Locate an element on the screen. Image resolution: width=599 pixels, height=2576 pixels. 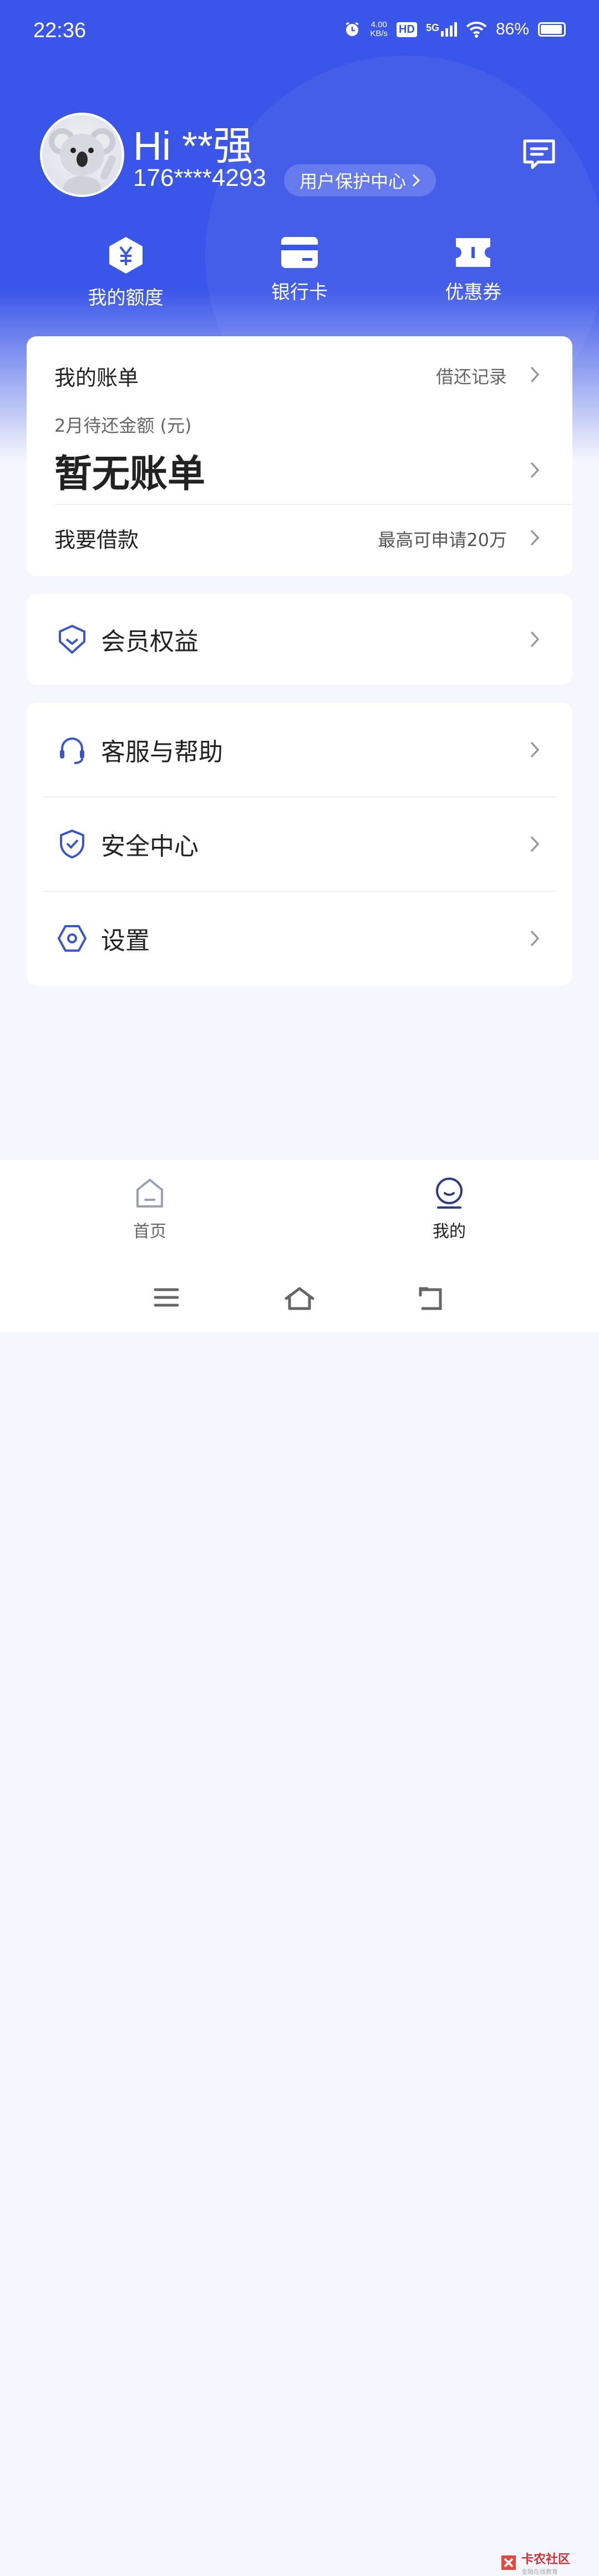
menu-item-label: 客服与帮助 is located at coordinates (162, 752).